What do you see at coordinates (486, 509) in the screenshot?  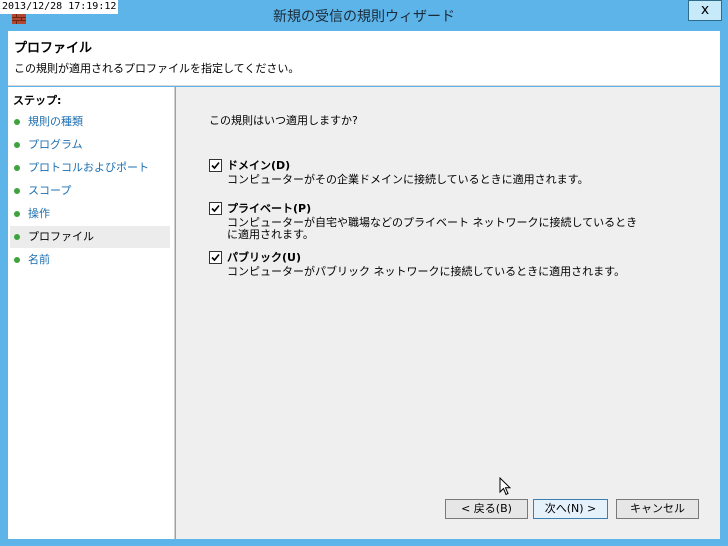 I see `back-button: < 戻る(B)` at bounding box center [486, 509].